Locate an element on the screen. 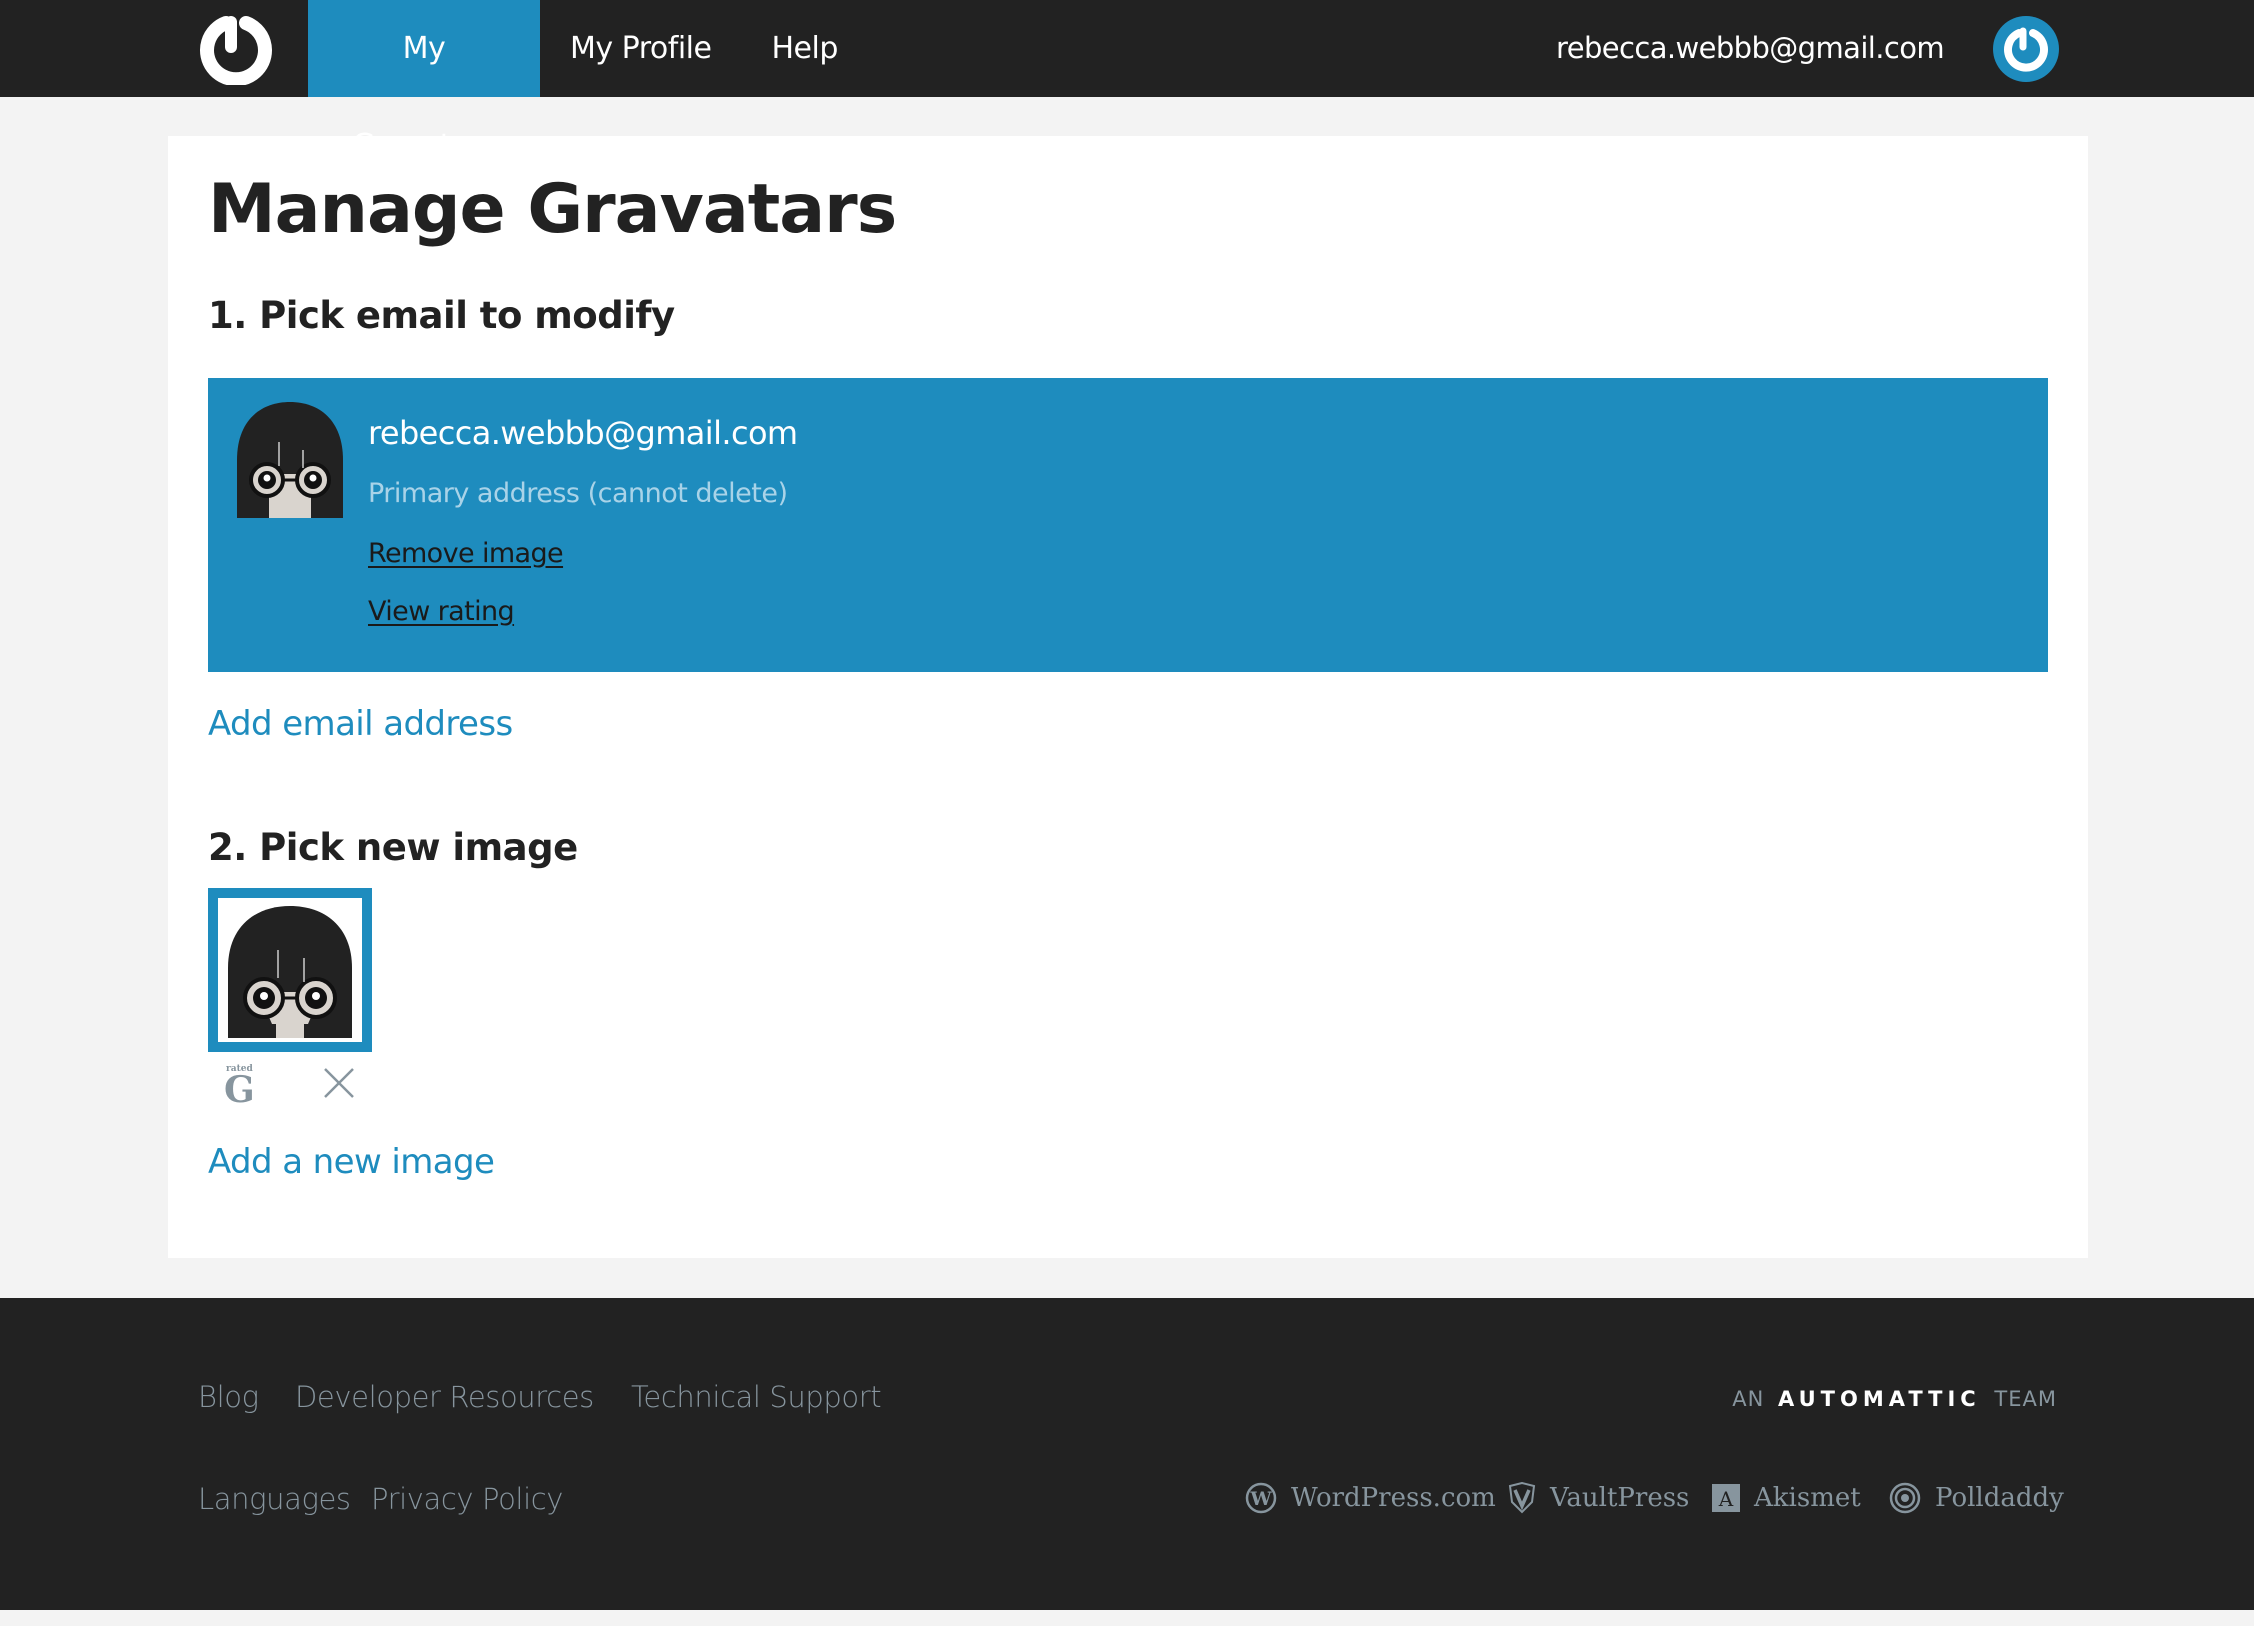  email-primary-note: Primary address (cannot delete) is located at coordinates (578, 493).